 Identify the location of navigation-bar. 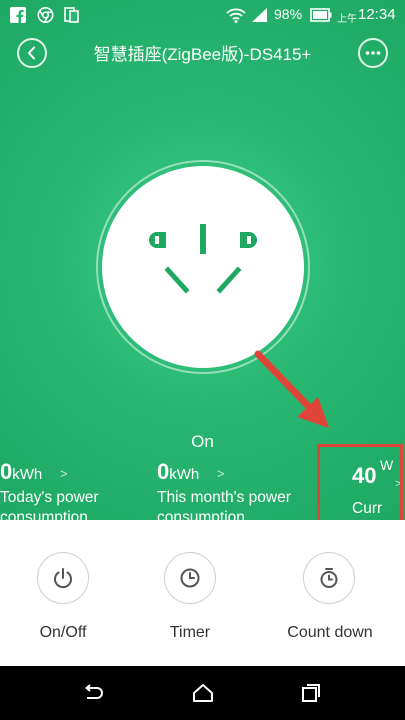
(202, 693).